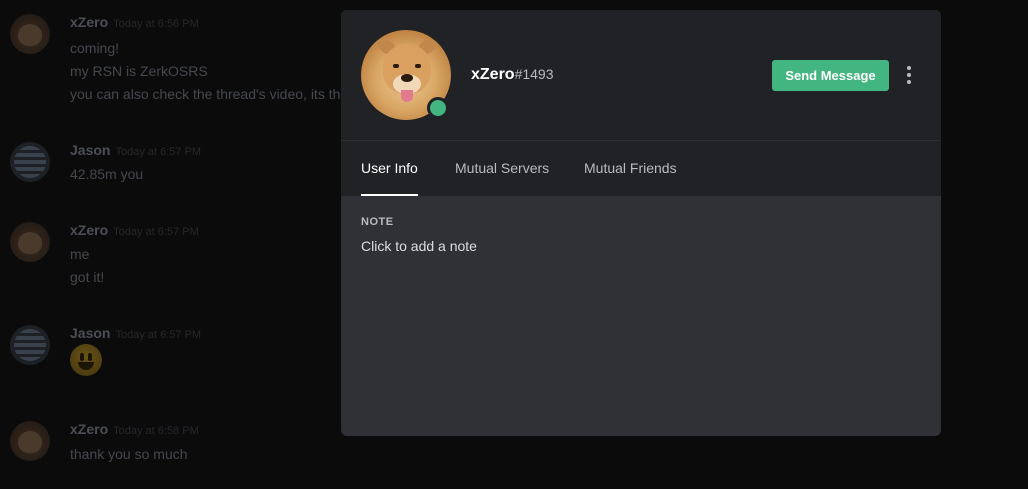 Image resolution: width=1028 pixels, height=489 pixels. I want to click on message-author: xZero Today at 6:57 PM, so click(134, 230).